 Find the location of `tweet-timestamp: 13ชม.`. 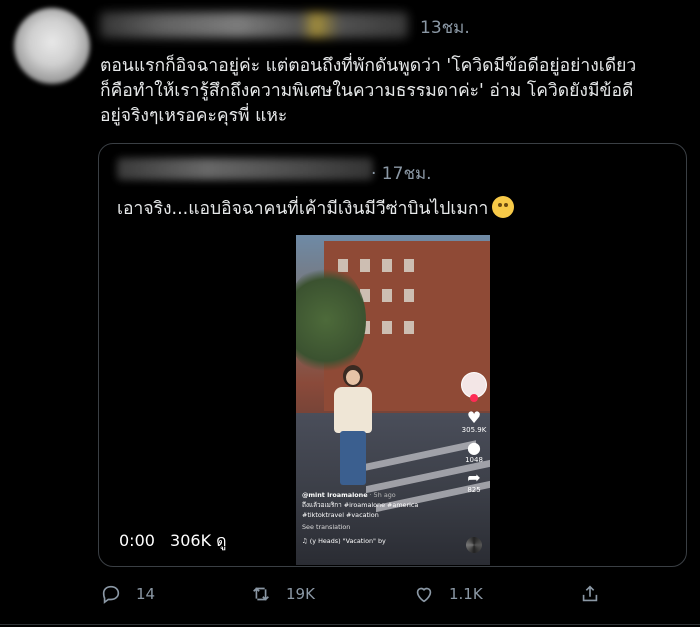

tweet-timestamp: 13ชม. is located at coordinates (445, 27).